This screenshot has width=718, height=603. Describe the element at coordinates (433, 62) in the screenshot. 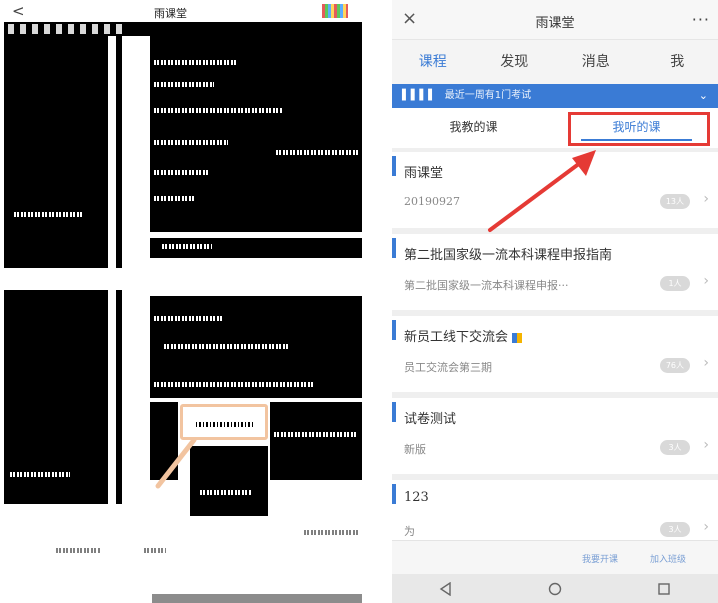

I see `tab-courses: 课程` at that location.